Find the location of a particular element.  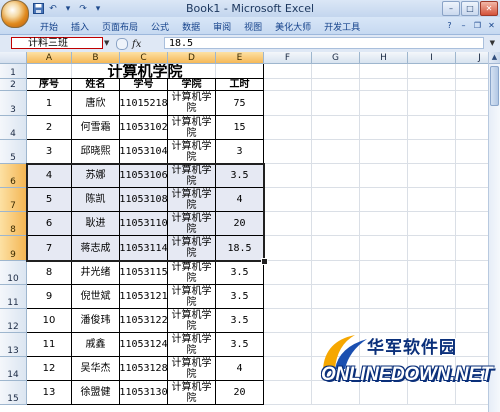

tab-data: 数据 is located at coordinates (191, 26).